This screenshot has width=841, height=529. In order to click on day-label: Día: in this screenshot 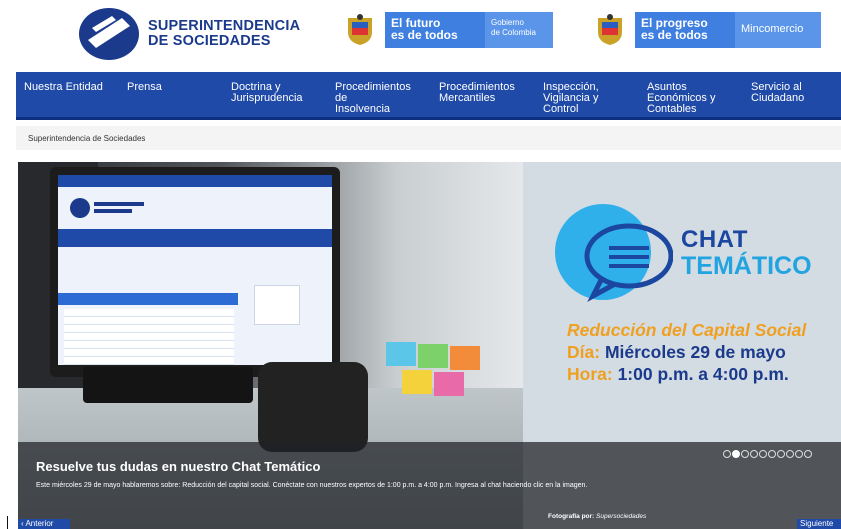, I will do `click(584, 352)`.